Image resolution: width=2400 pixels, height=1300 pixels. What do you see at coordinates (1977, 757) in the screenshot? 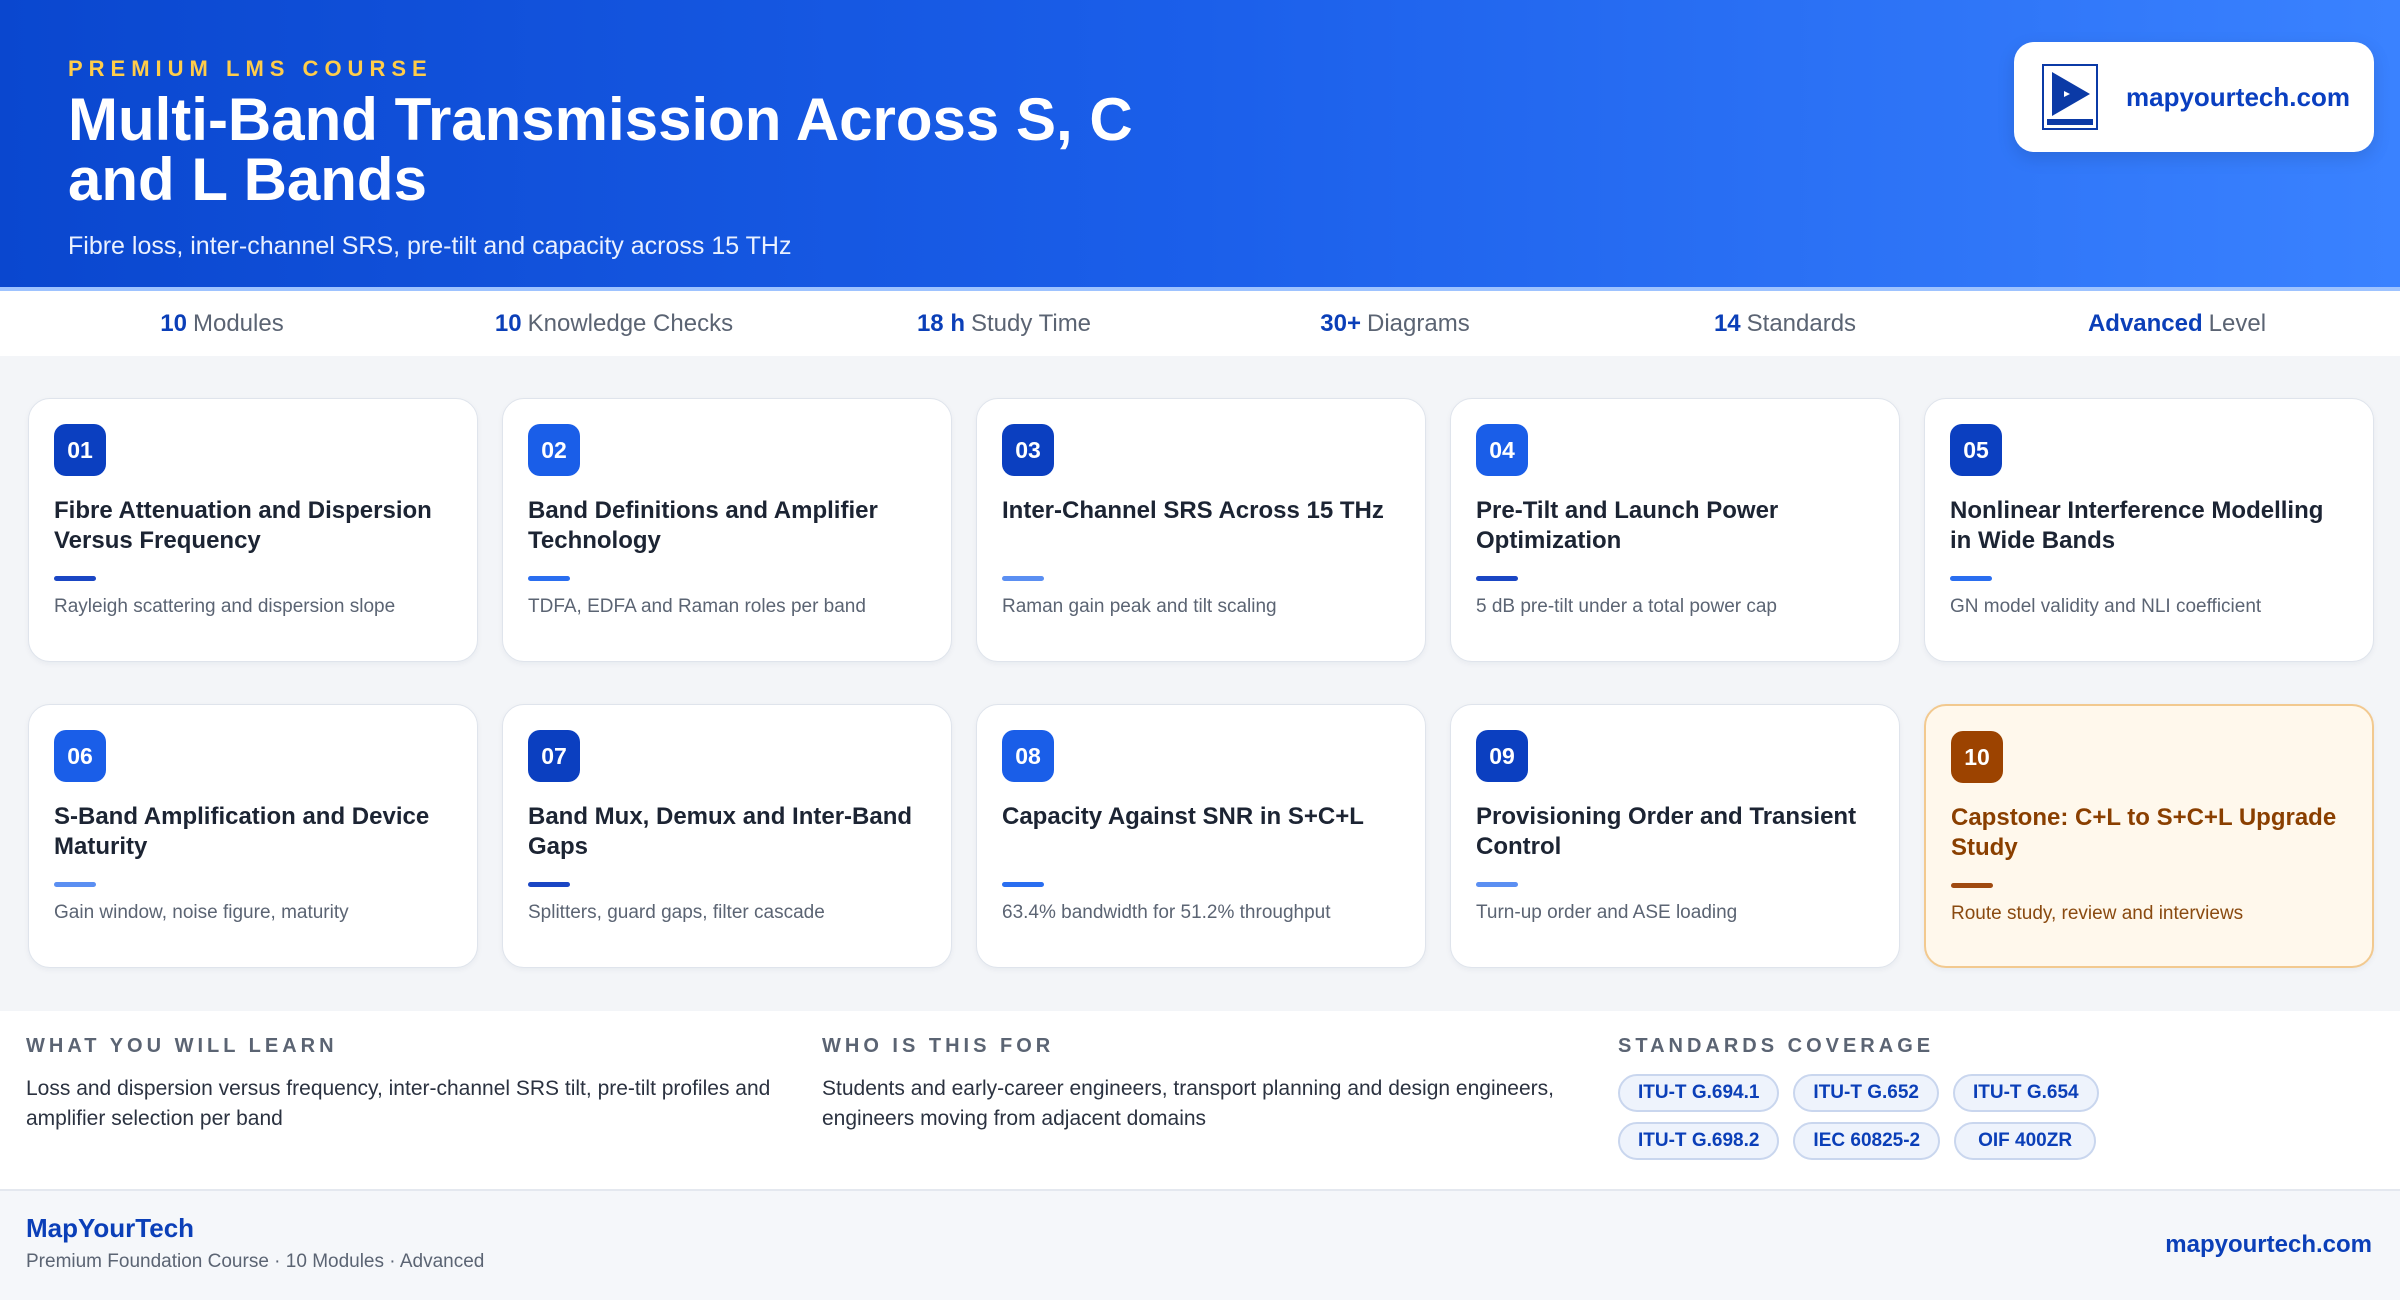
I see `module-number-badge: 10` at bounding box center [1977, 757].